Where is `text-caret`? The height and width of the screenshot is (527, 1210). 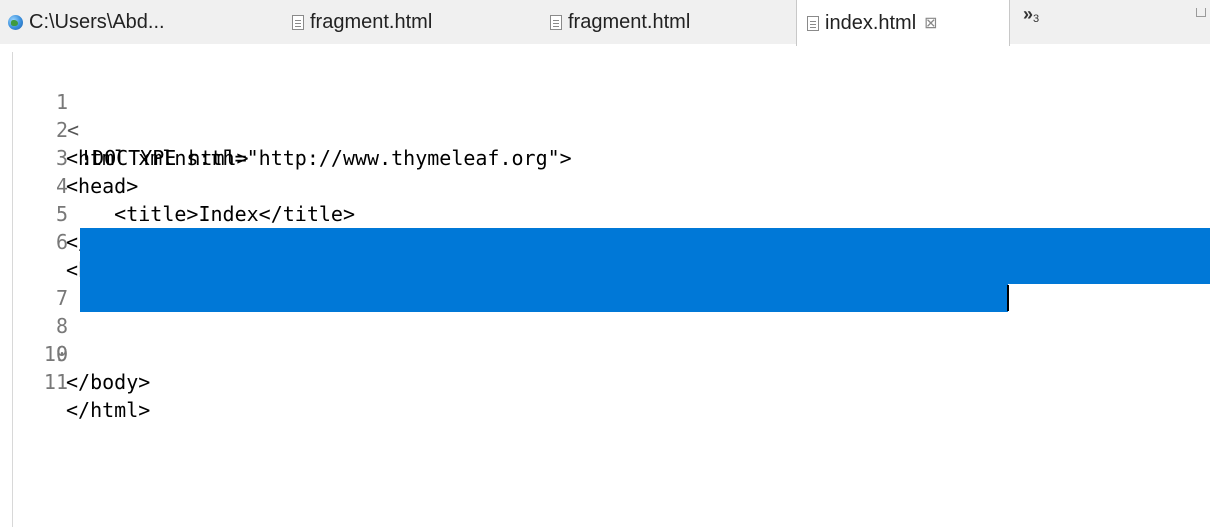
text-caret is located at coordinates (1008, 298).